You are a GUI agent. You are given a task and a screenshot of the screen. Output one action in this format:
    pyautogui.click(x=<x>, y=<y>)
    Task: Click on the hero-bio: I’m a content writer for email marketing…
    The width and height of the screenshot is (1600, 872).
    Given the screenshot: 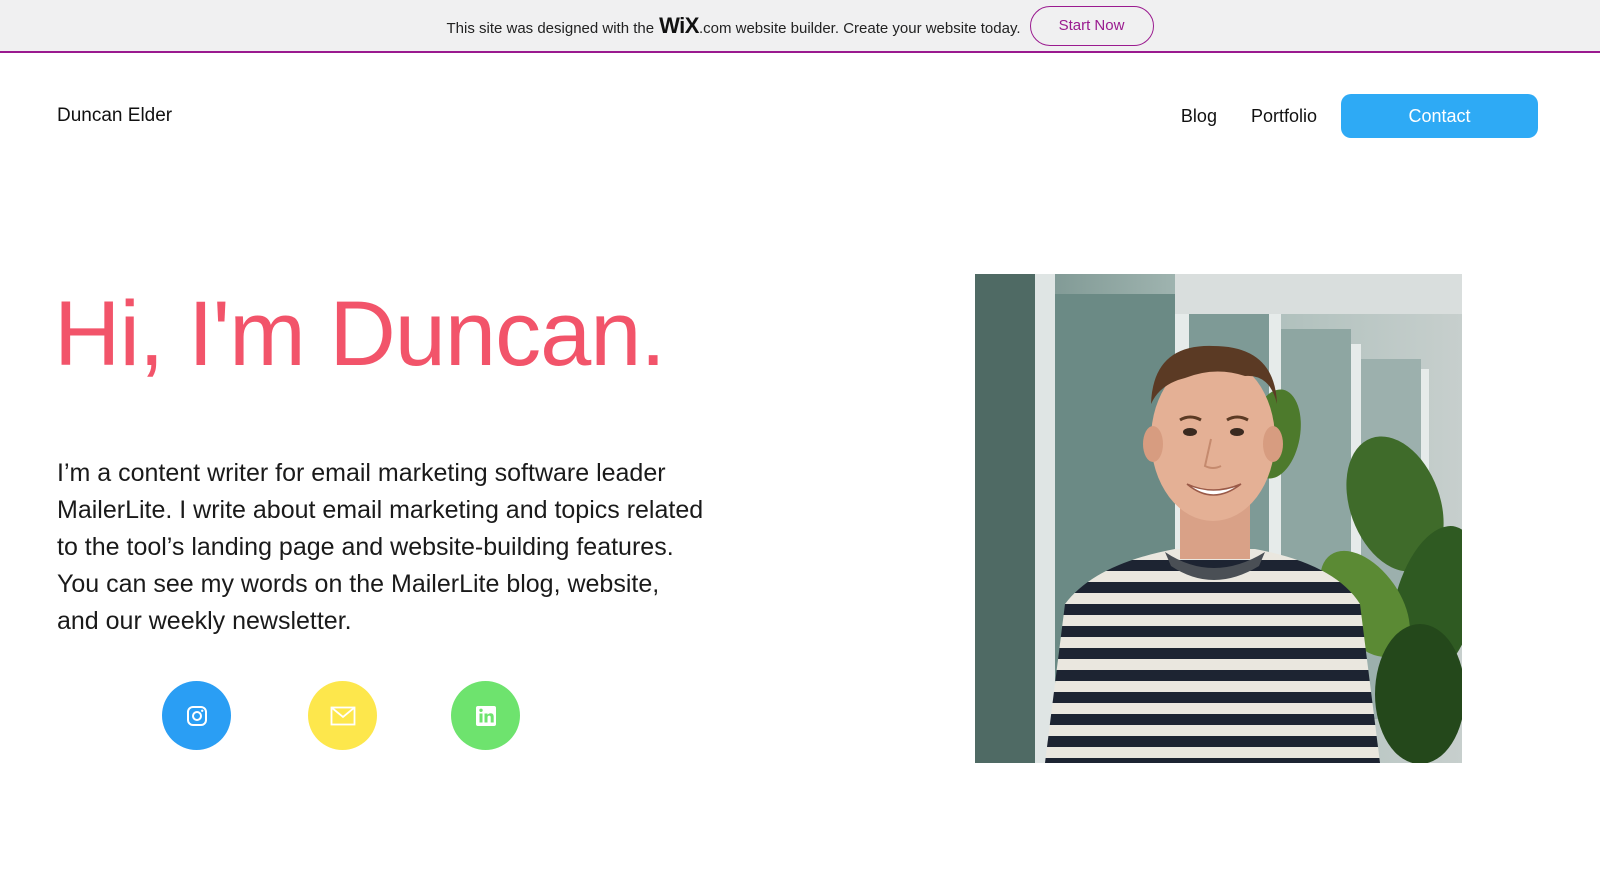 What is the action you would take?
    pyautogui.click(x=380, y=547)
    